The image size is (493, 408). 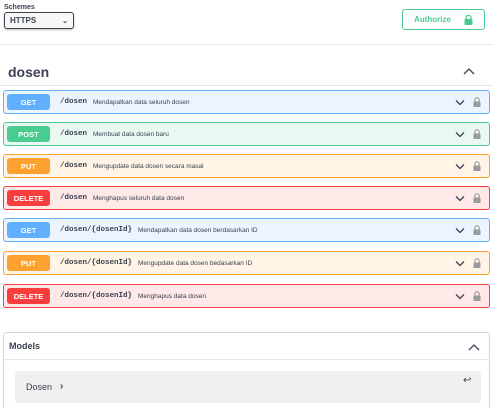 What do you see at coordinates (39, 387) in the screenshot?
I see `model-name: Dosen` at bounding box center [39, 387].